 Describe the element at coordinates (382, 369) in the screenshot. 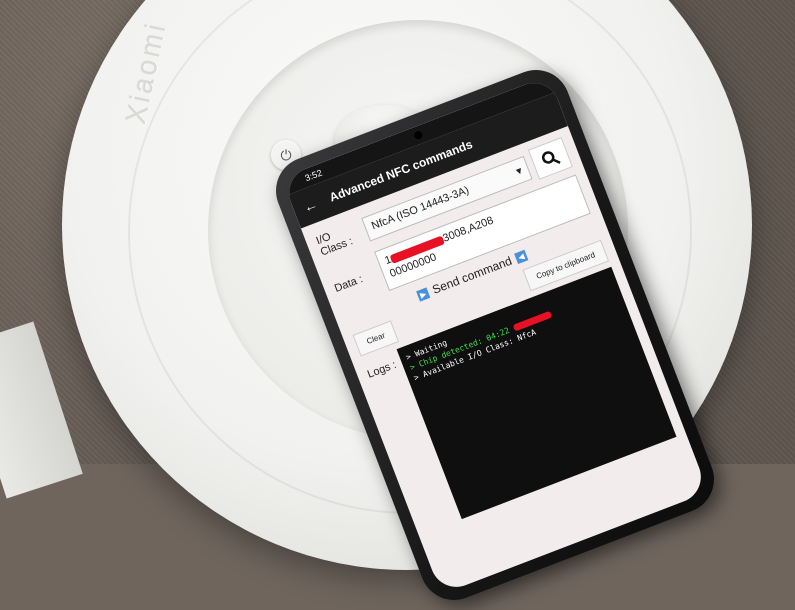

I see `logs-label: Logs :` at that location.